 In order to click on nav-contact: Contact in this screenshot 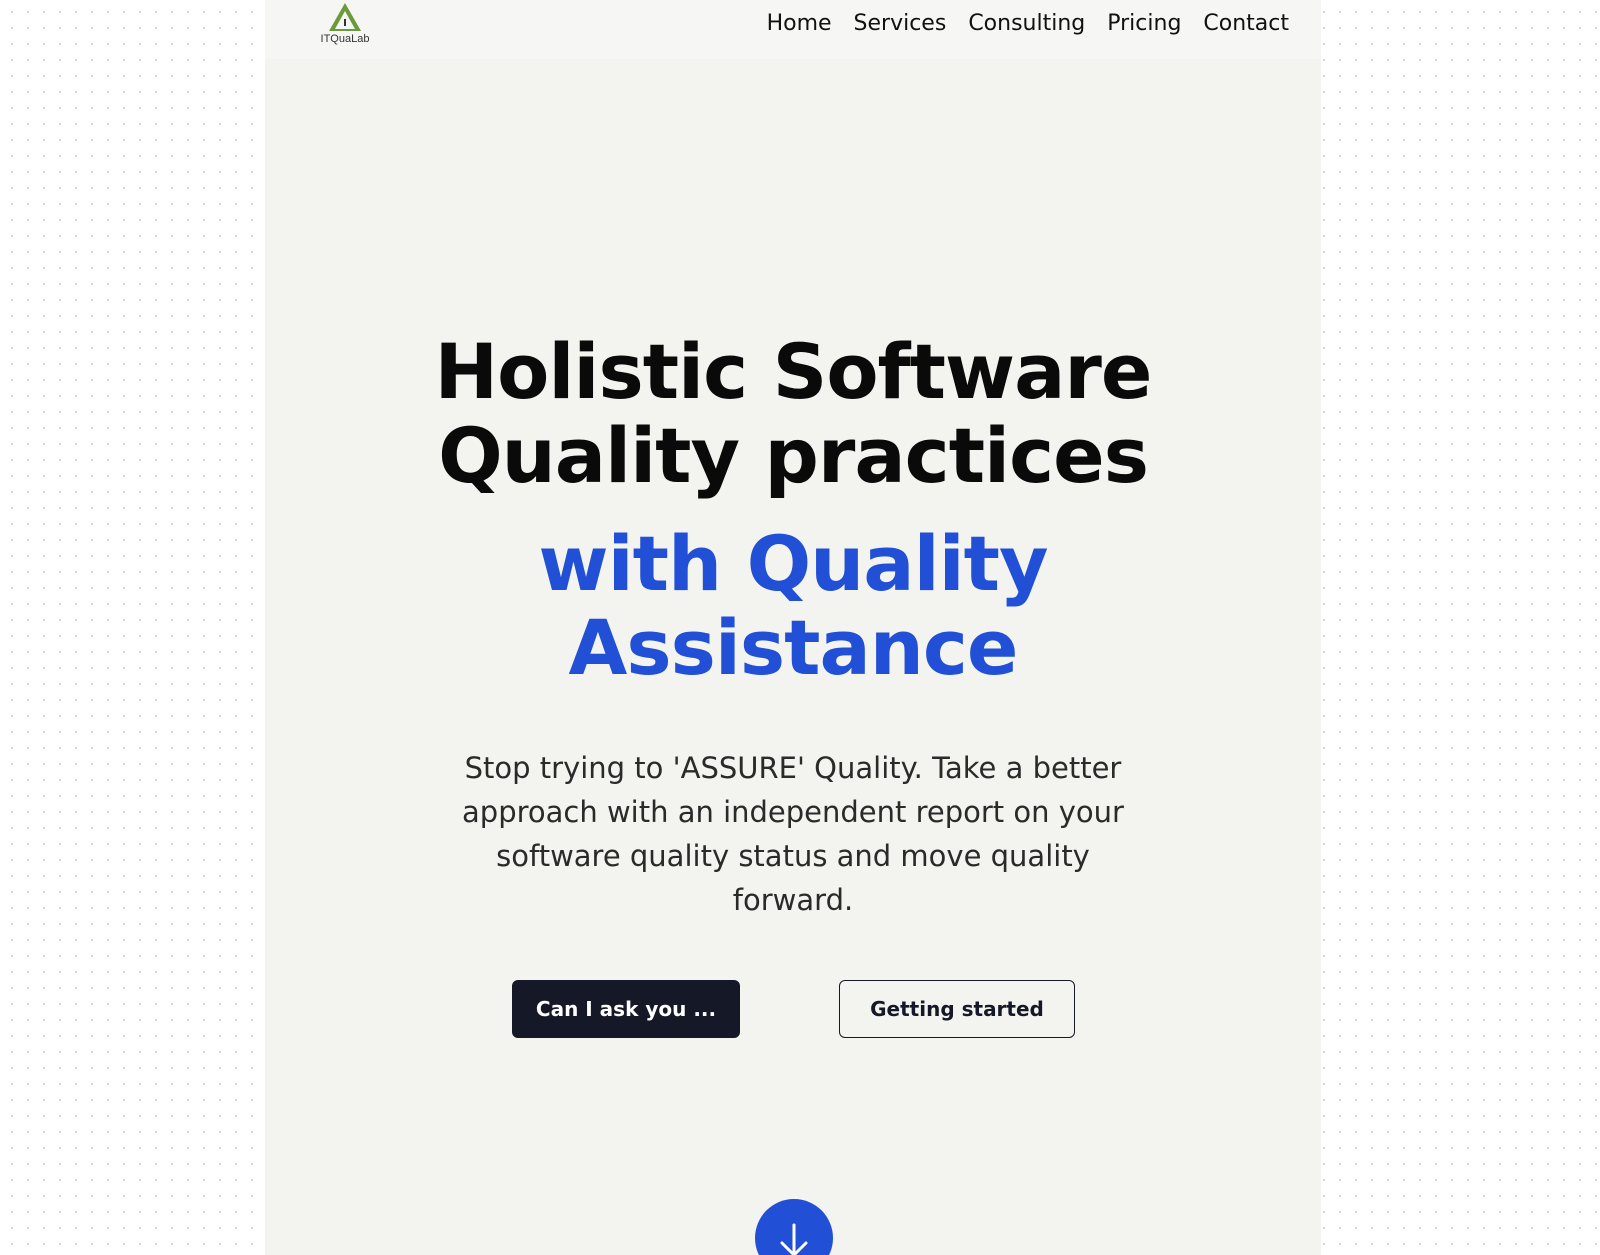, I will do `click(1246, 24)`.